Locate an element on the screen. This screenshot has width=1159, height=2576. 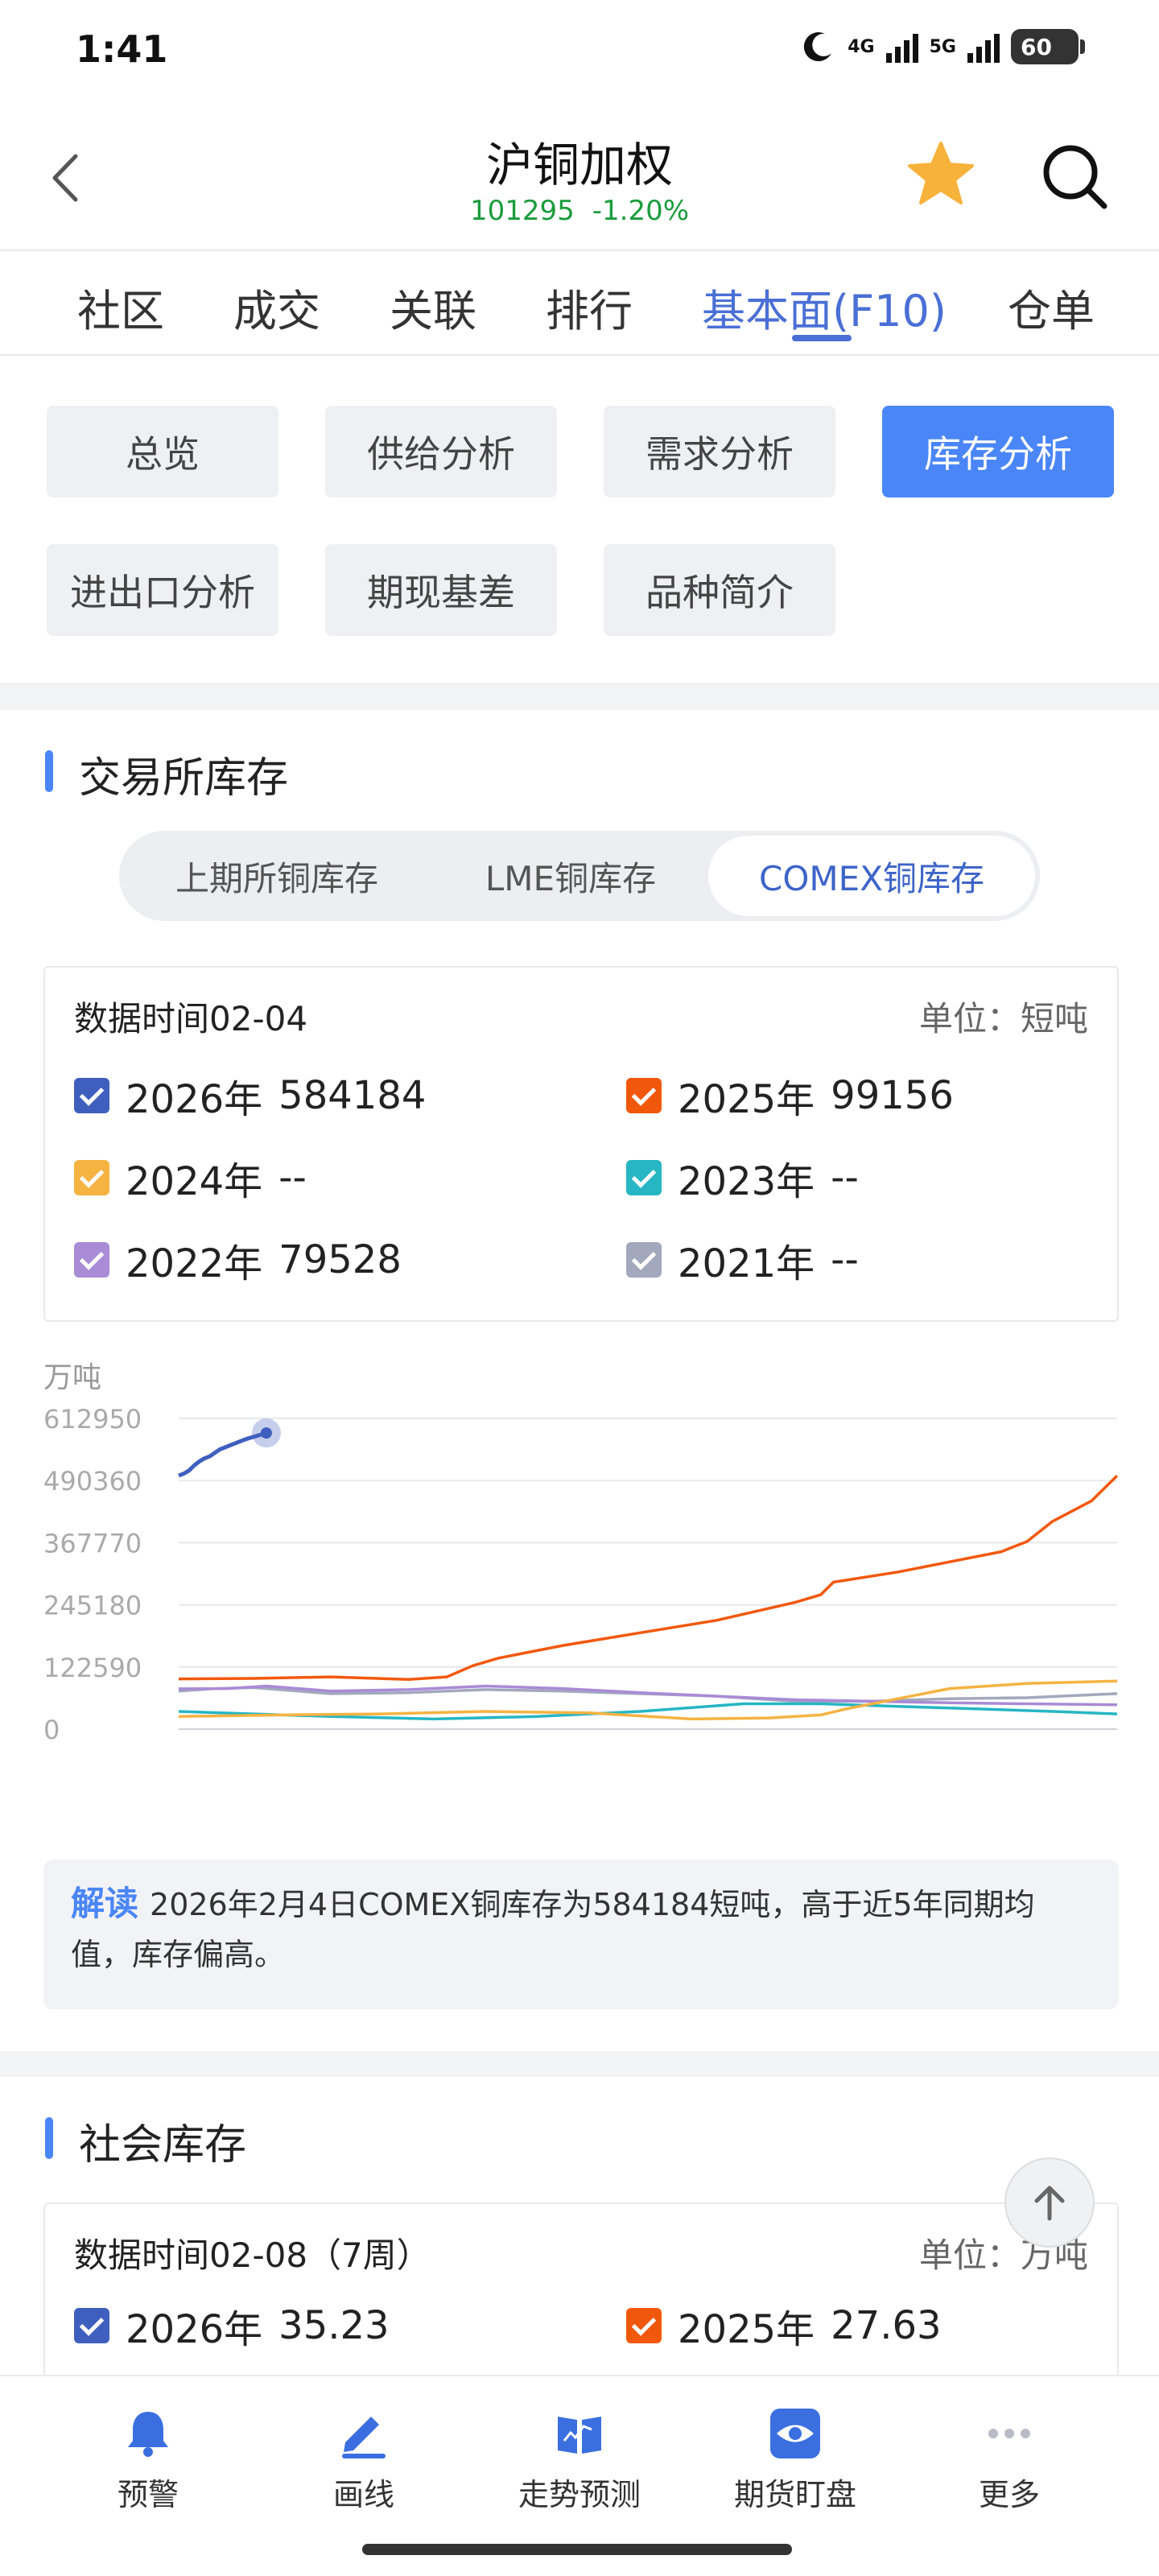
legend-item: 2024年 -- is located at coordinates (190, 1178).